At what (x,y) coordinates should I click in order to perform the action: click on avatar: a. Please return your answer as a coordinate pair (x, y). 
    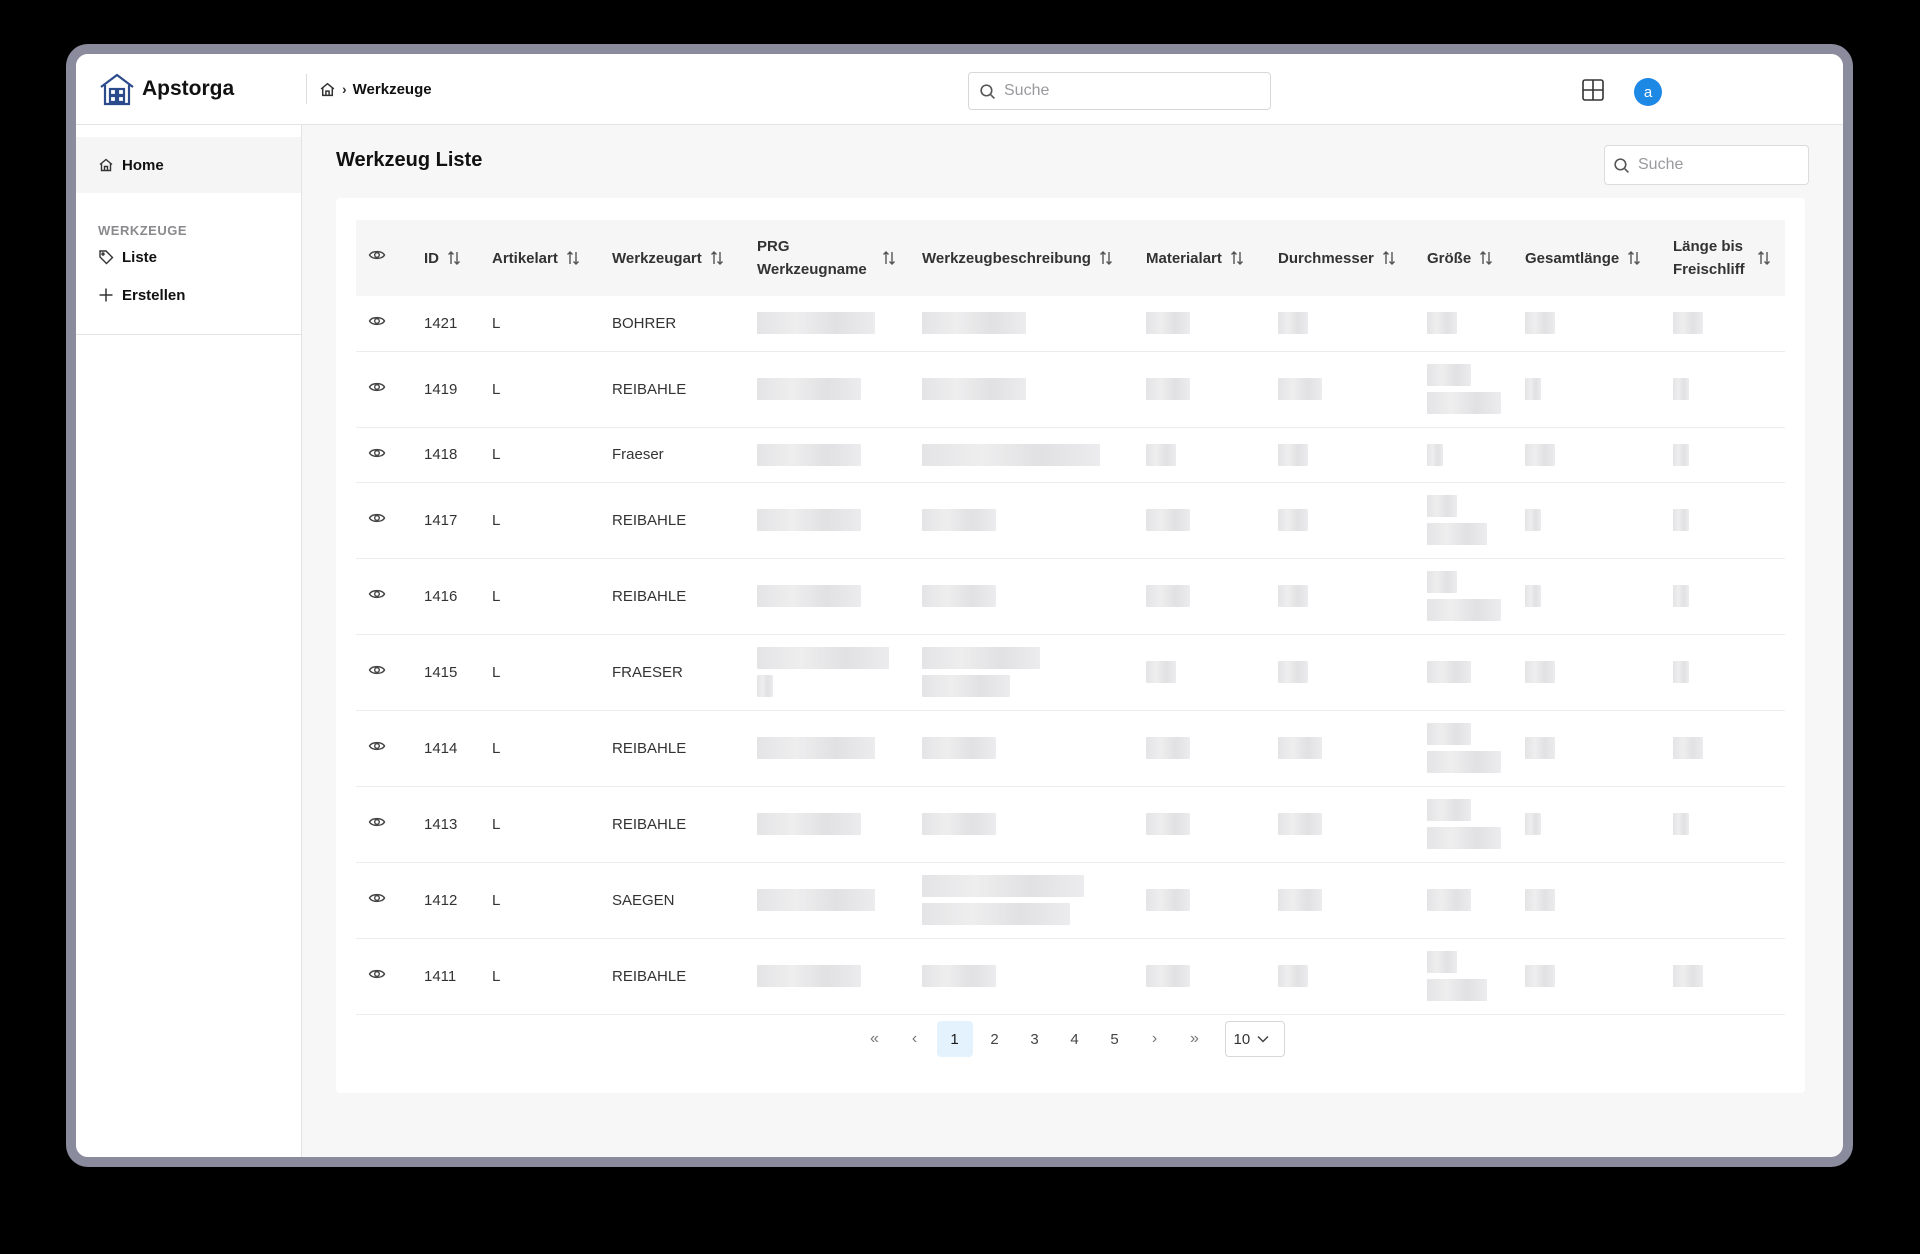
    Looking at the image, I should click on (1648, 92).